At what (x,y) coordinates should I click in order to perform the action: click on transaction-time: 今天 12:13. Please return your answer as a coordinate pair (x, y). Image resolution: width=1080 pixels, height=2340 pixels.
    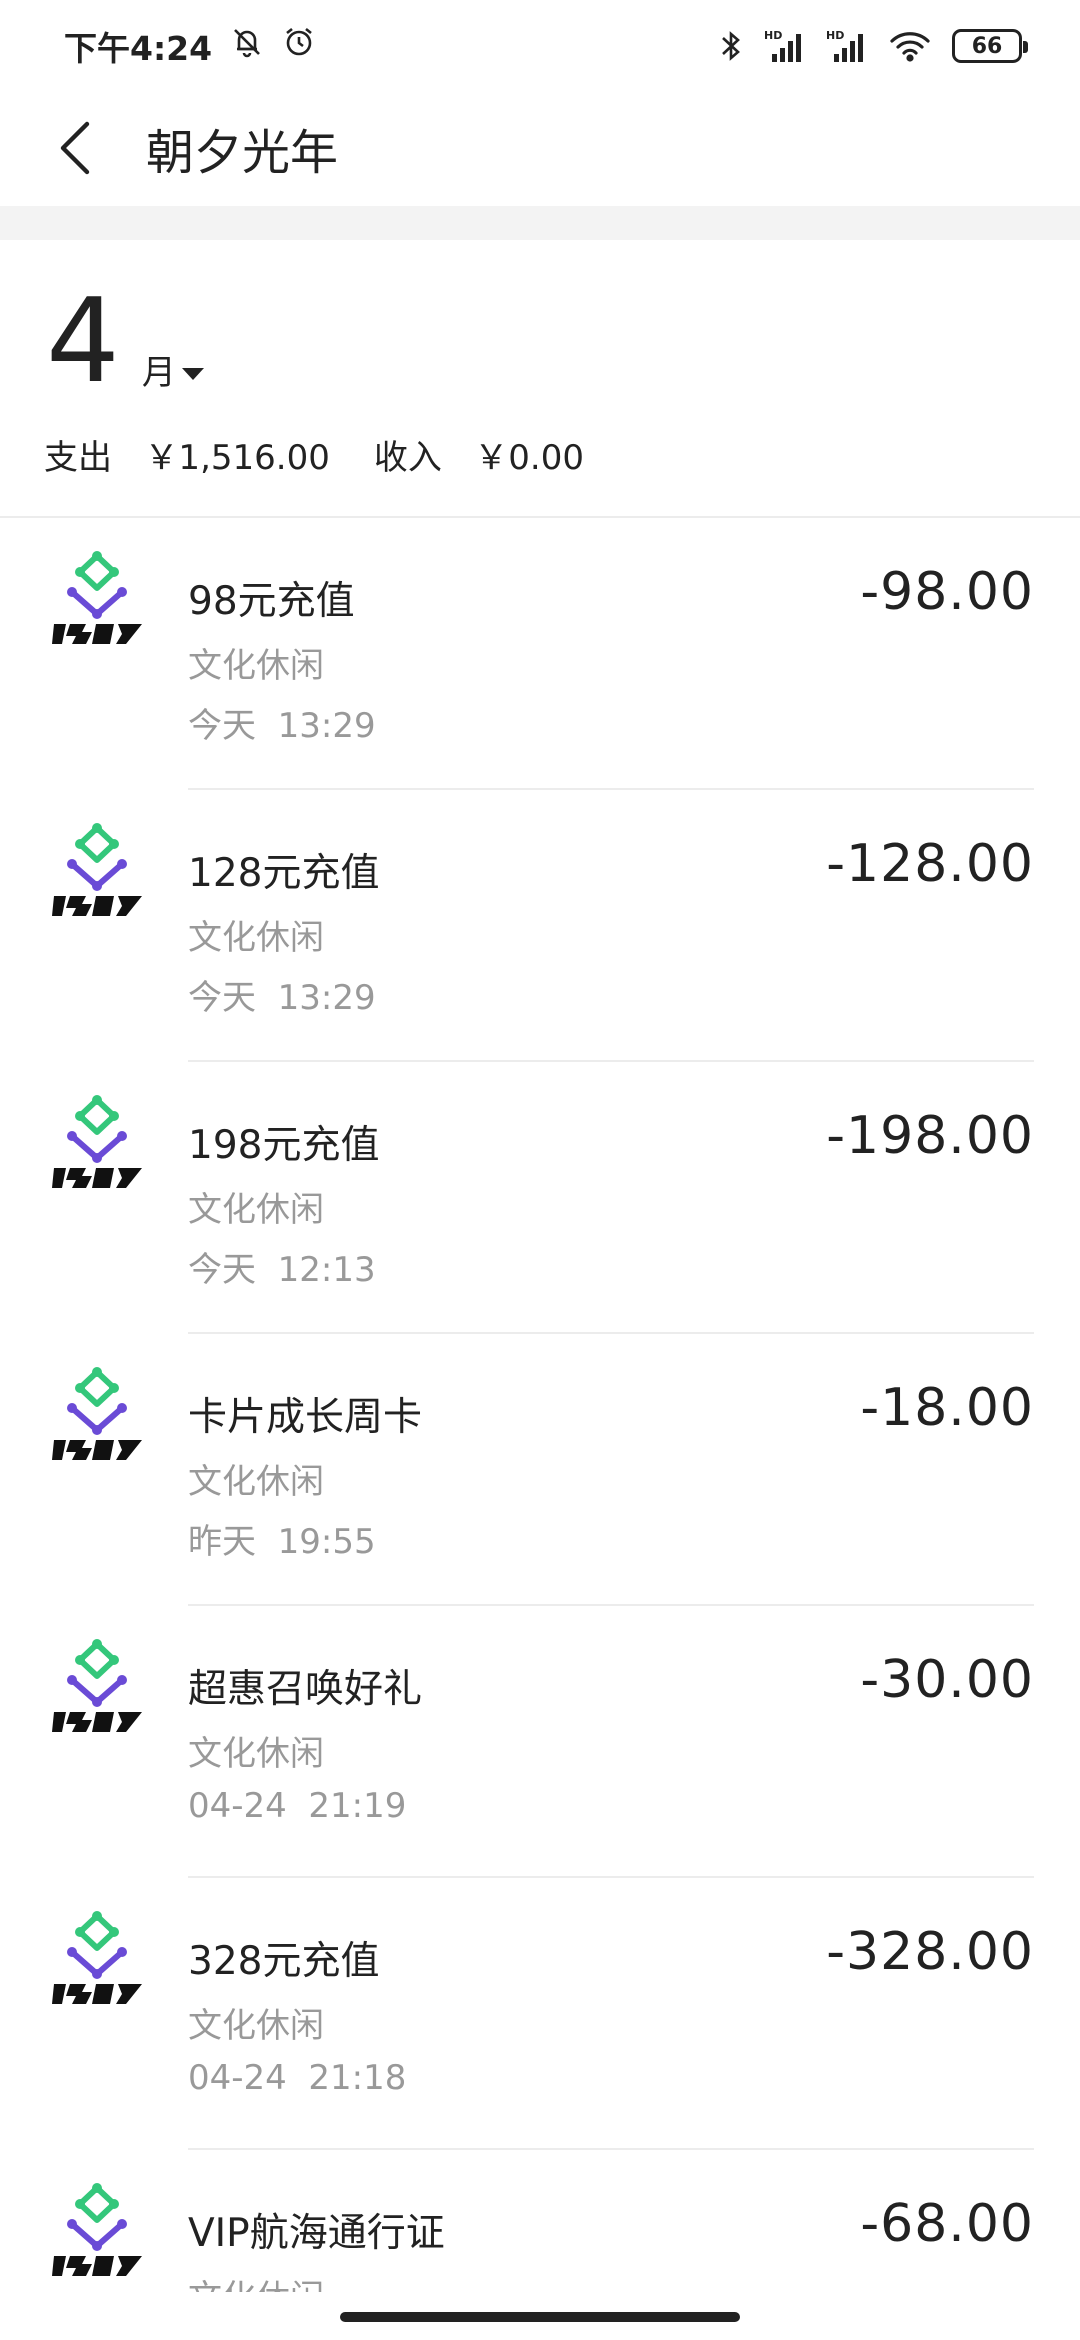
    Looking at the image, I should click on (282, 1266).